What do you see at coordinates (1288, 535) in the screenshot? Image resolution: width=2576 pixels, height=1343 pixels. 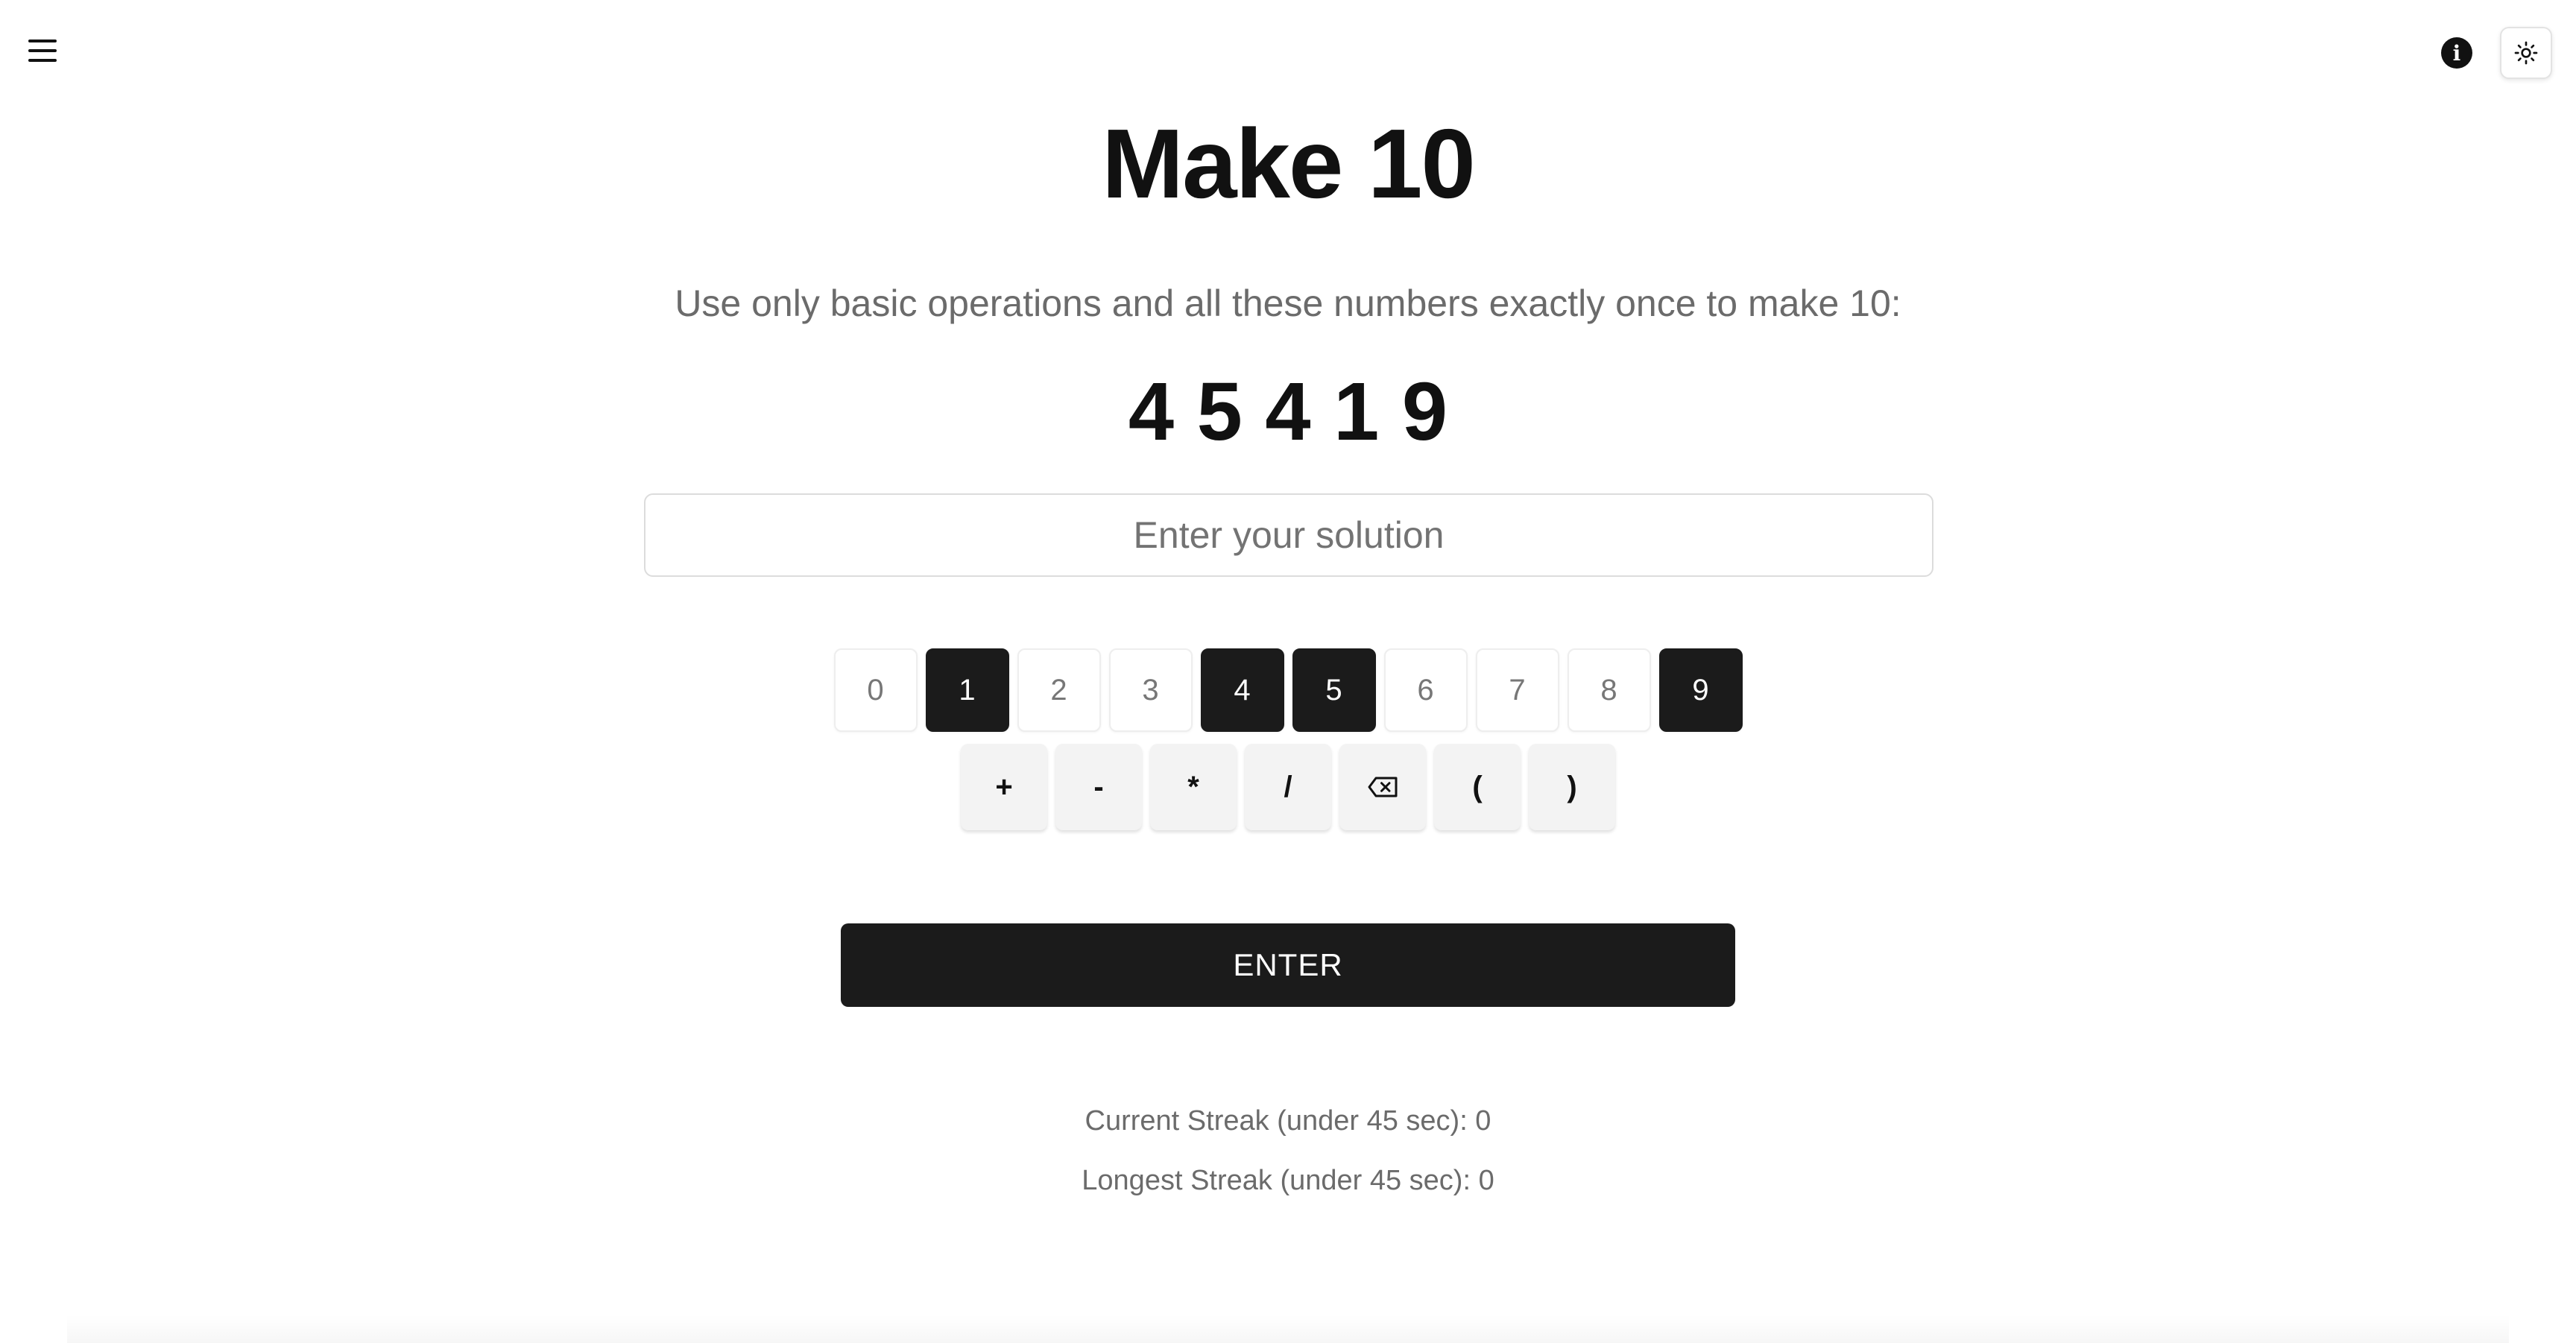 I see `solution-input` at bounding box center [1288, 535].